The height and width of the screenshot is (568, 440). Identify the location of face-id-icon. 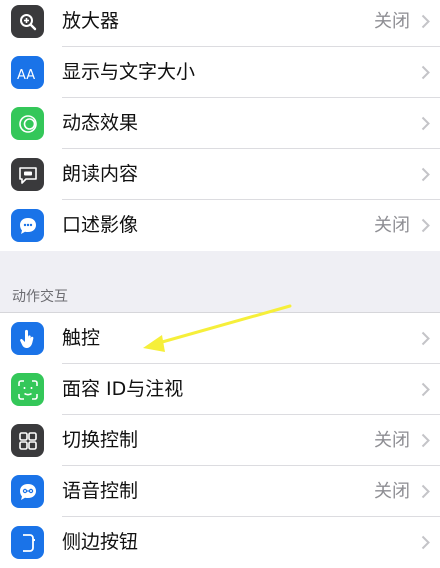
(27, 389).